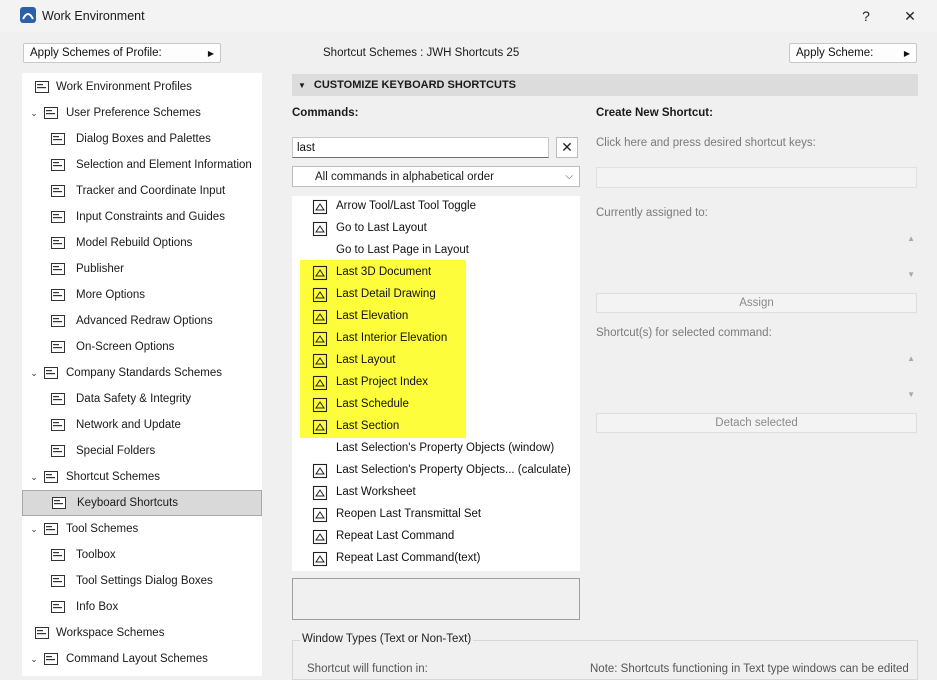 The image size is (937, 680). Describe the element at coordinates (142, 399) in the screenshot. I see `tree-item: Data Safety & Integrity` at that location.